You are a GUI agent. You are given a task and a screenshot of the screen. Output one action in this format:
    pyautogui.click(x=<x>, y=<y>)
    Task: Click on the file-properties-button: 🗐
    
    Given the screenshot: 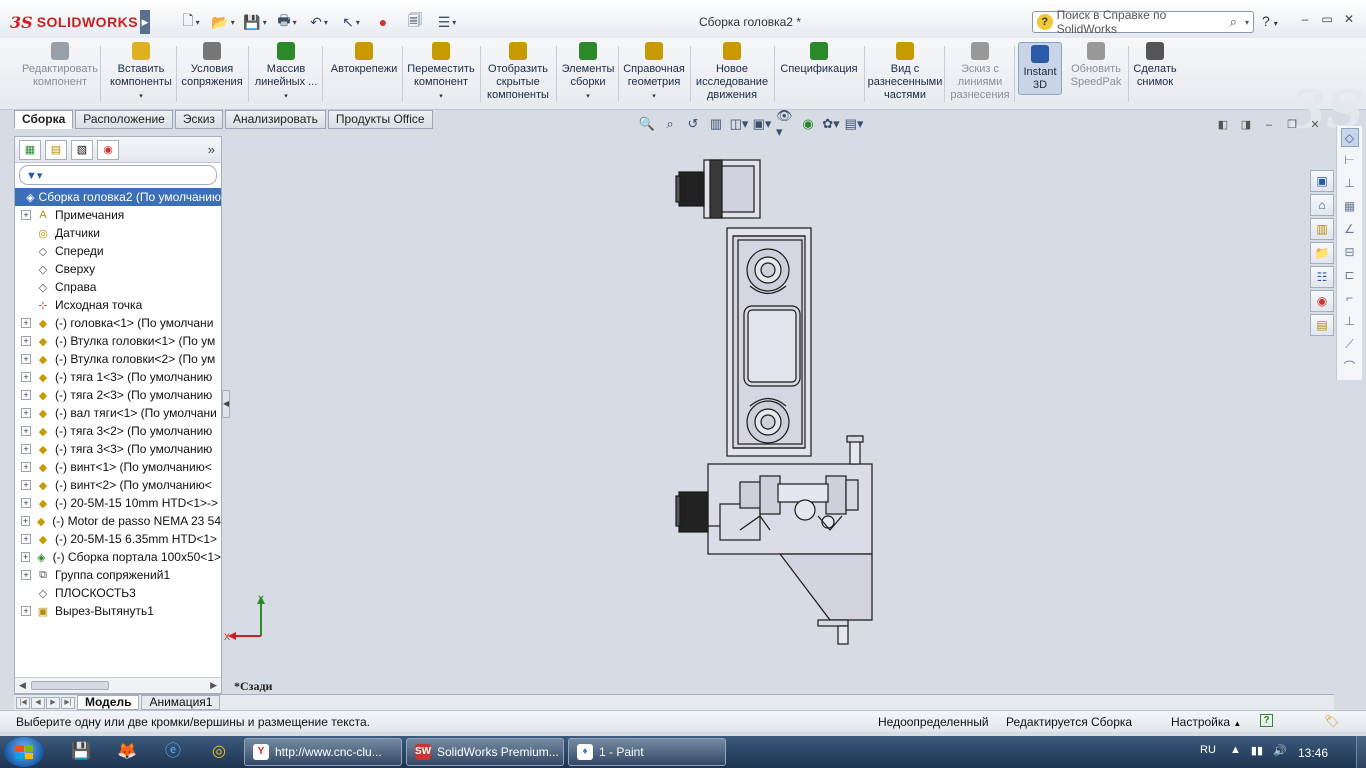 What is the action you would take?
    pyautogui.click(x=415, y=22)
    